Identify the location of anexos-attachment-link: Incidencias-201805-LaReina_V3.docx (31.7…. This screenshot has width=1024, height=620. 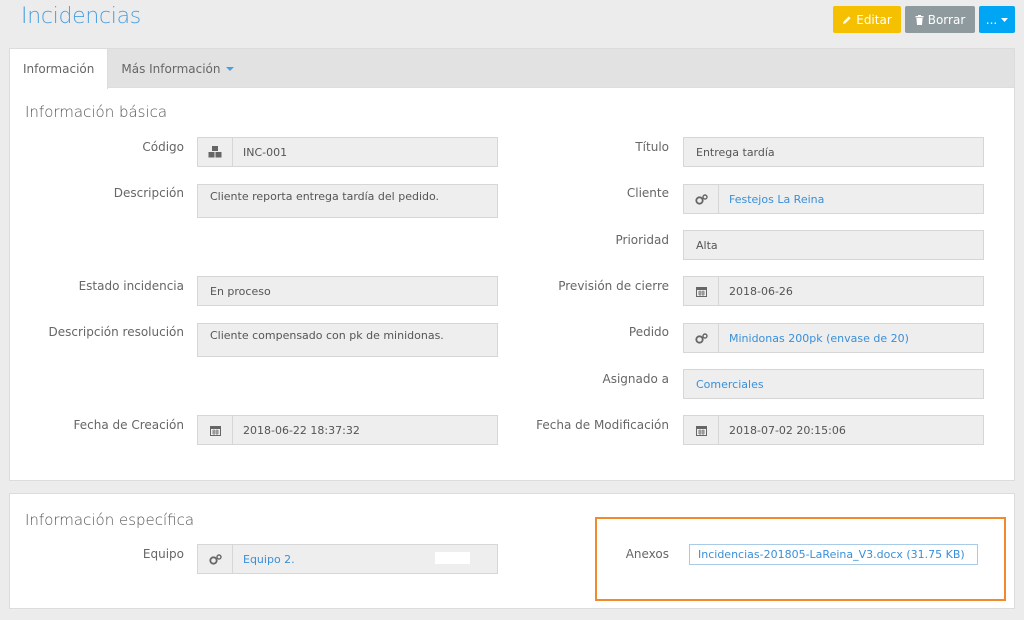
(833, 554).